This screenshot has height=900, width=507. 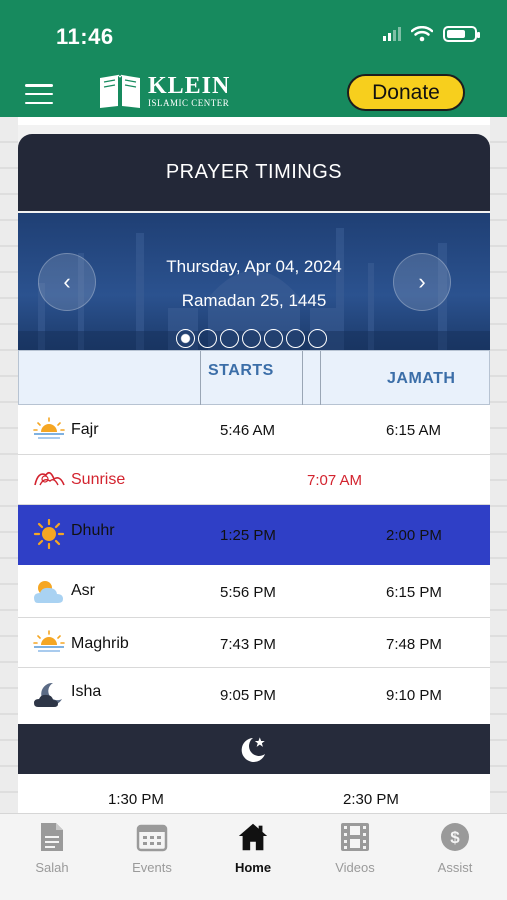 What do you see at coordinates (83, 590) in the screenshot?
I see `prayer-name: Asr` at bounding box center [83, 590].